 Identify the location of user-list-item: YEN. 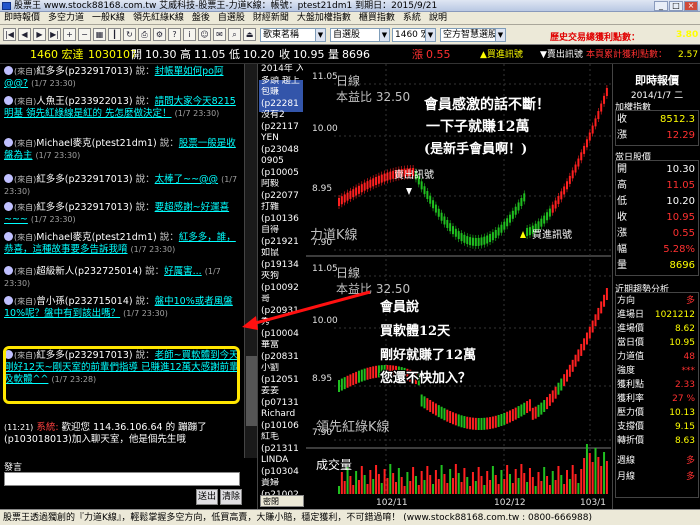
(282, 138).